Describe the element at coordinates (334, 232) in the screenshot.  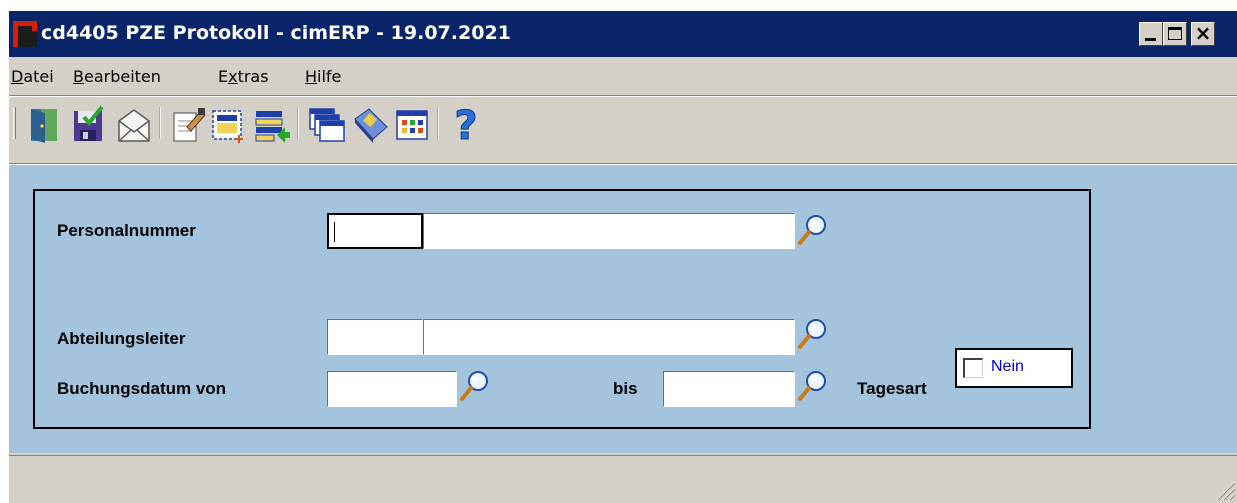
I see `text-caret` at that location.